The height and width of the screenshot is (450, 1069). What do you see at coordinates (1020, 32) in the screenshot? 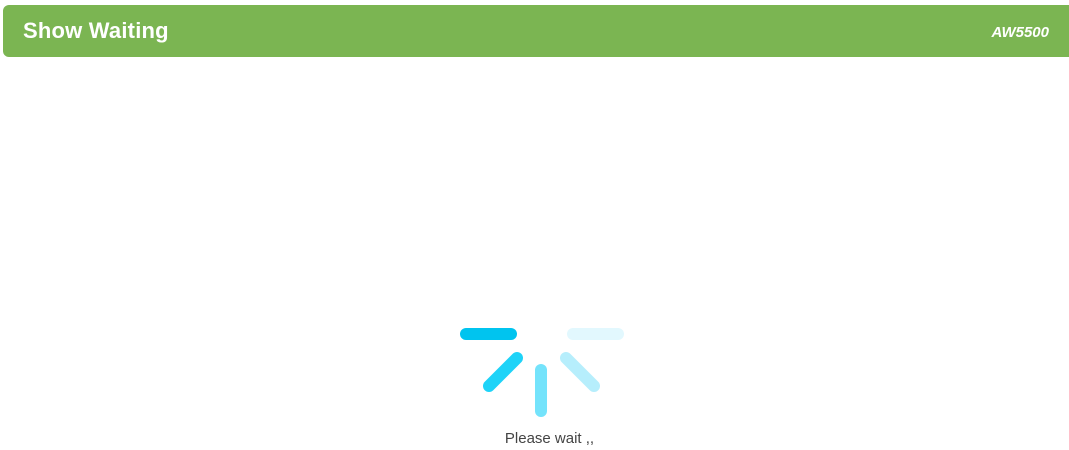
I see `device-model-label: AW5500` at bounding box center [1020, 32].